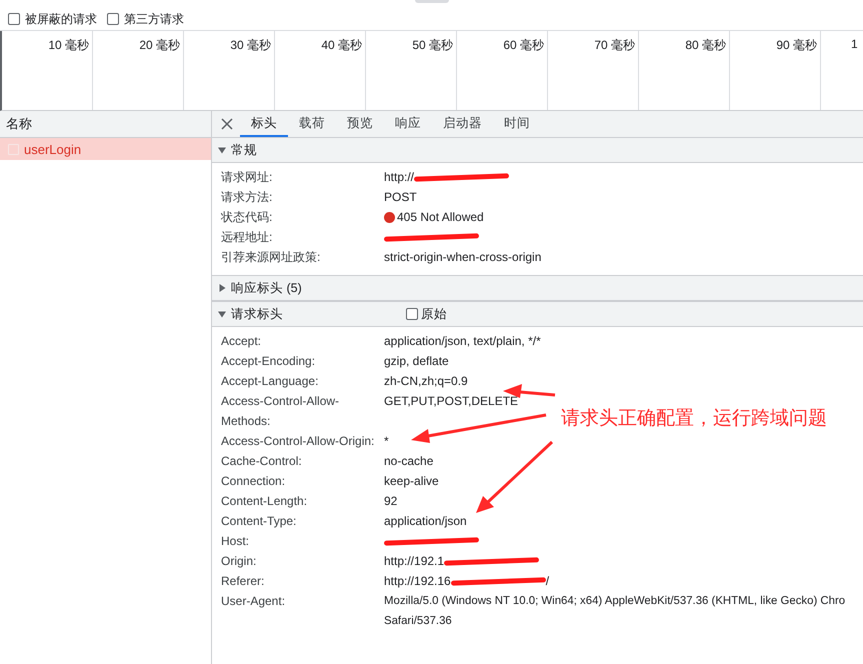 The height and width of the screenshot is (664, 863). Describe the element at coordinates (615, 601) in the screenshot. I see `header-value: Mozilla/5.0 (Windows NT 10.0; Win64; x64) AppleWebKit/537.36 (KHTML, like Gecko) Chro` at that location.